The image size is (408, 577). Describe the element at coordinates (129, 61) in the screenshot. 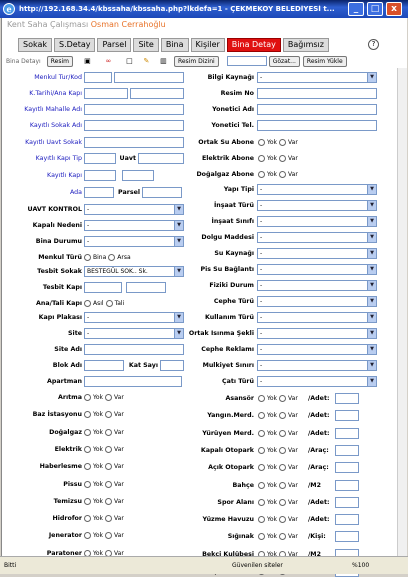

I see `new-icon: □` at that location.